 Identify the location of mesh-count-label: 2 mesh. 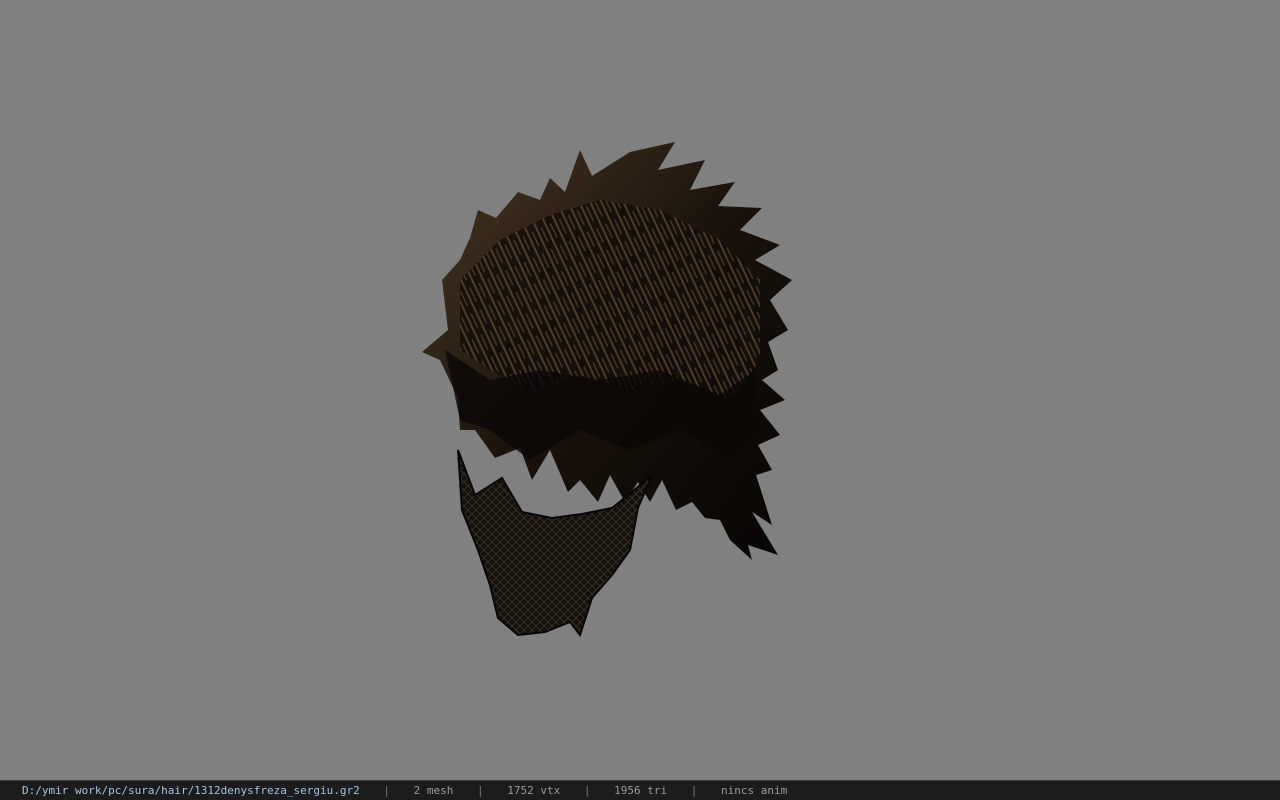
(433, 790).